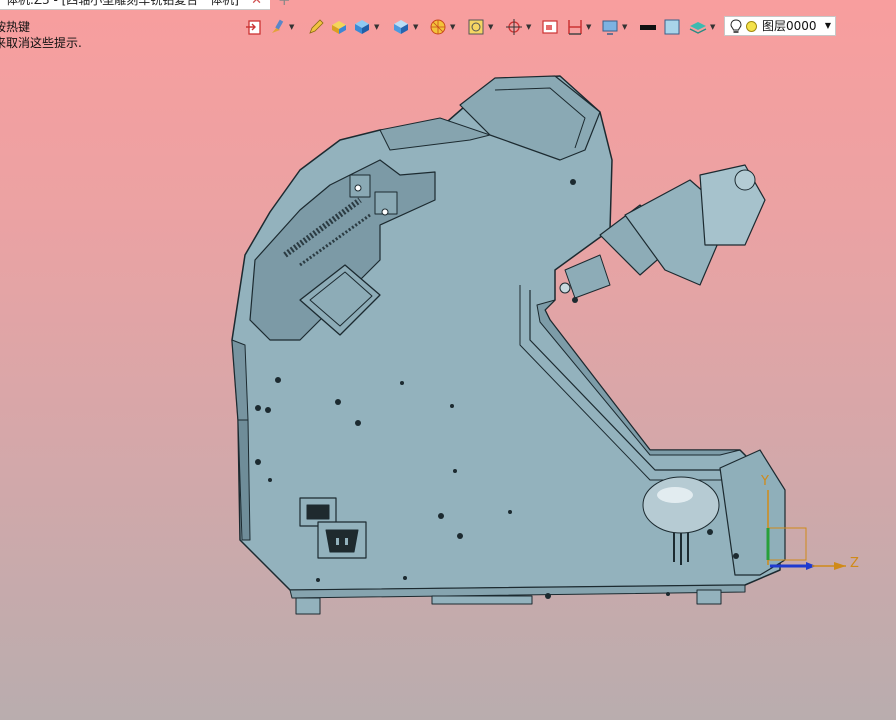 This screenshot has height=720, width=896. Describe the element at coordinates (765, 481) in the screenshot. I see `axis-y-label: Y` at that location.